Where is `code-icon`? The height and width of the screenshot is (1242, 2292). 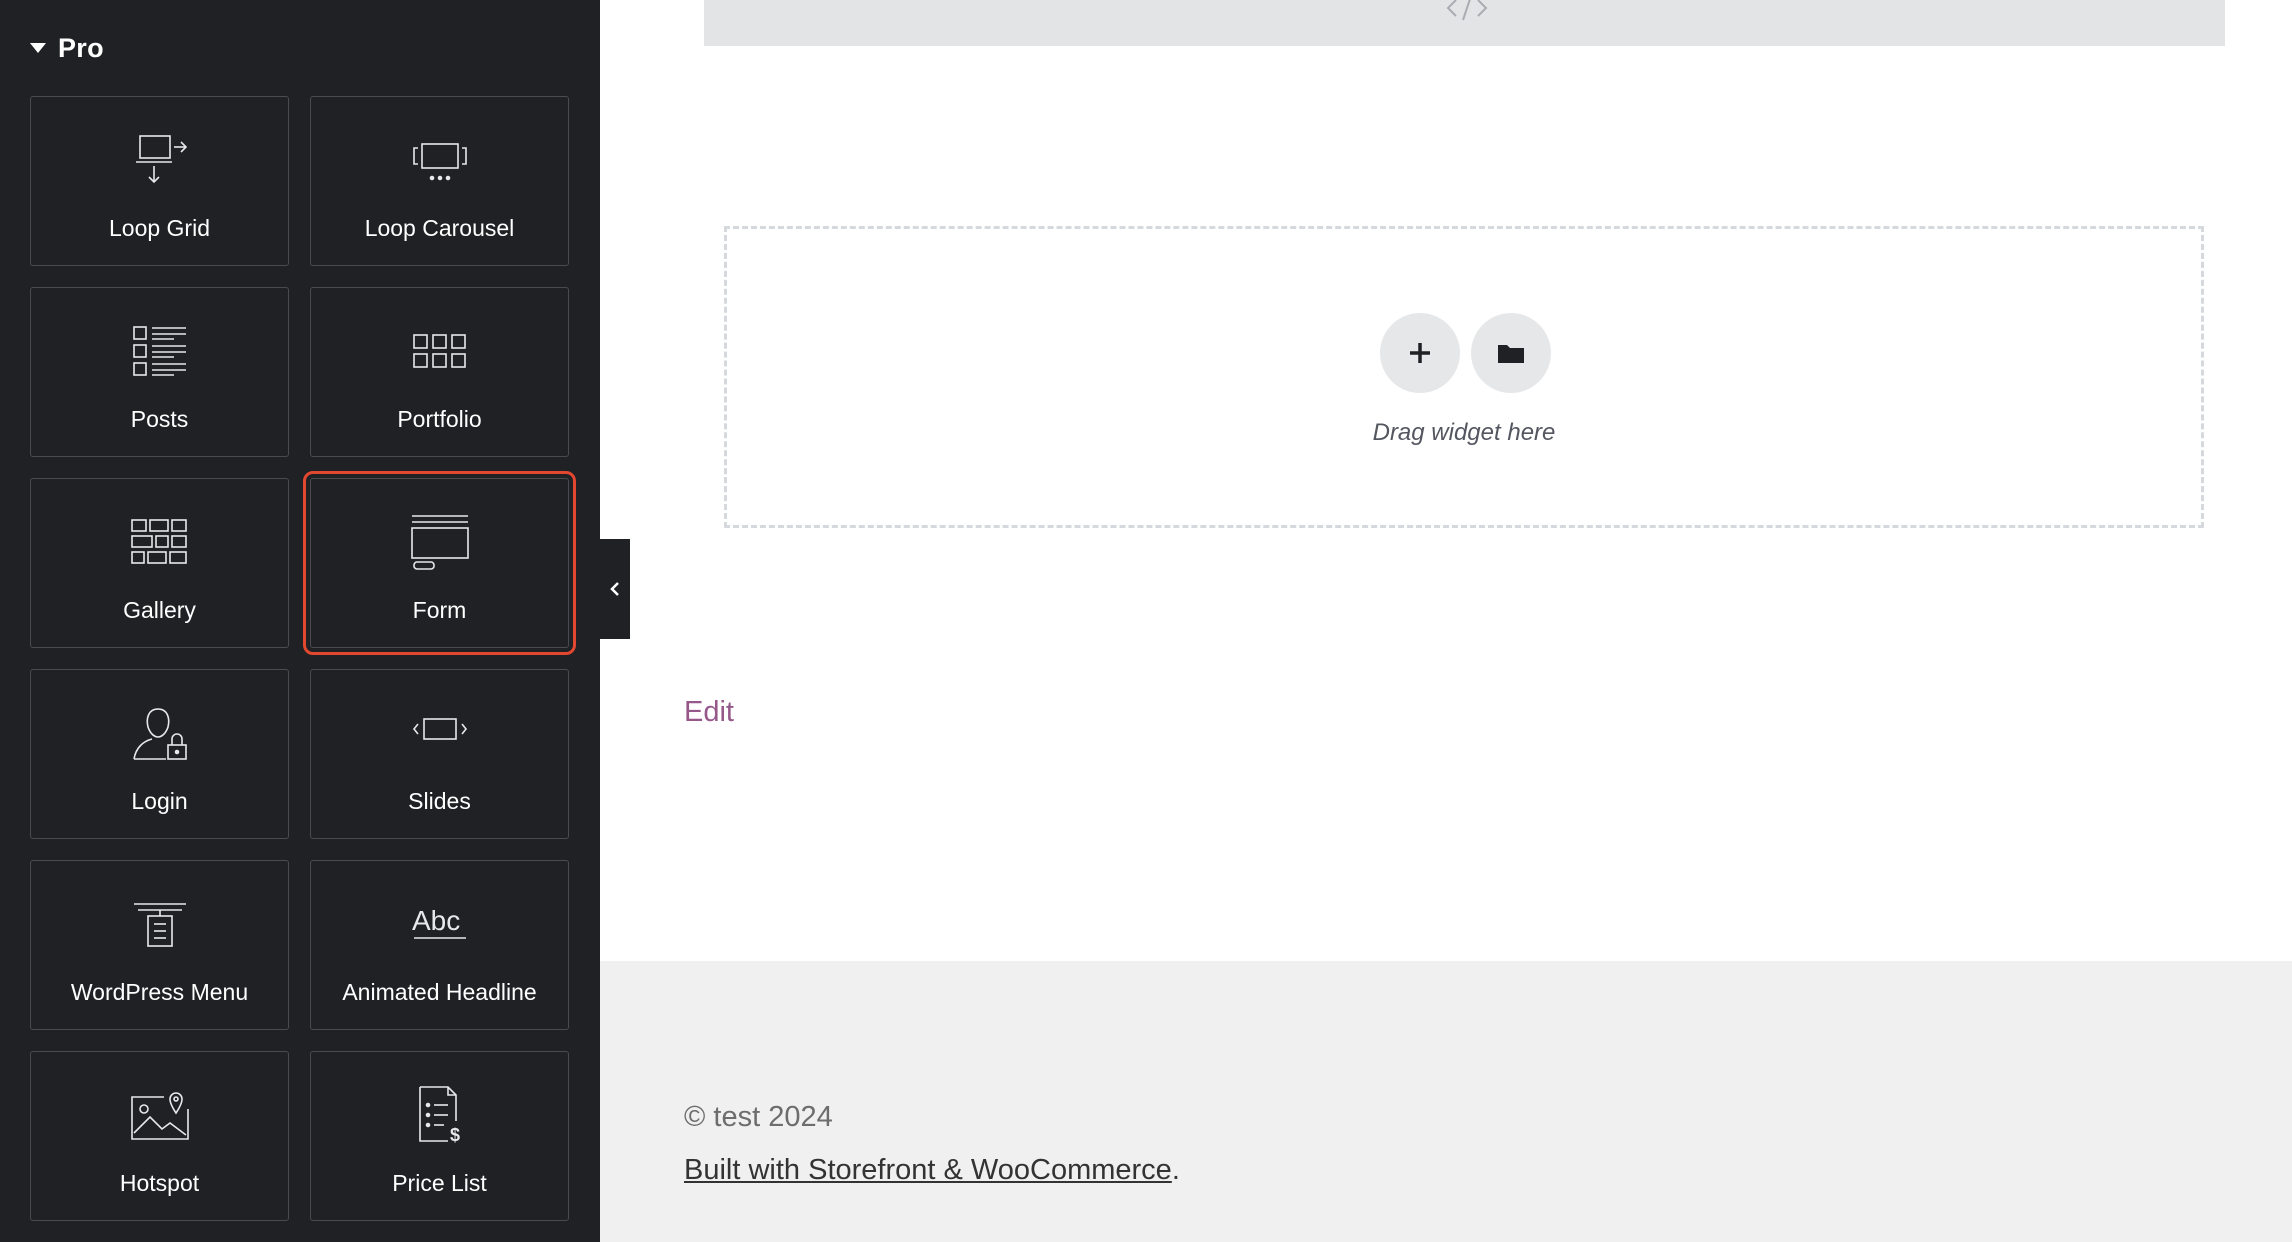
code-icon is located at coordinates (1467, 10).